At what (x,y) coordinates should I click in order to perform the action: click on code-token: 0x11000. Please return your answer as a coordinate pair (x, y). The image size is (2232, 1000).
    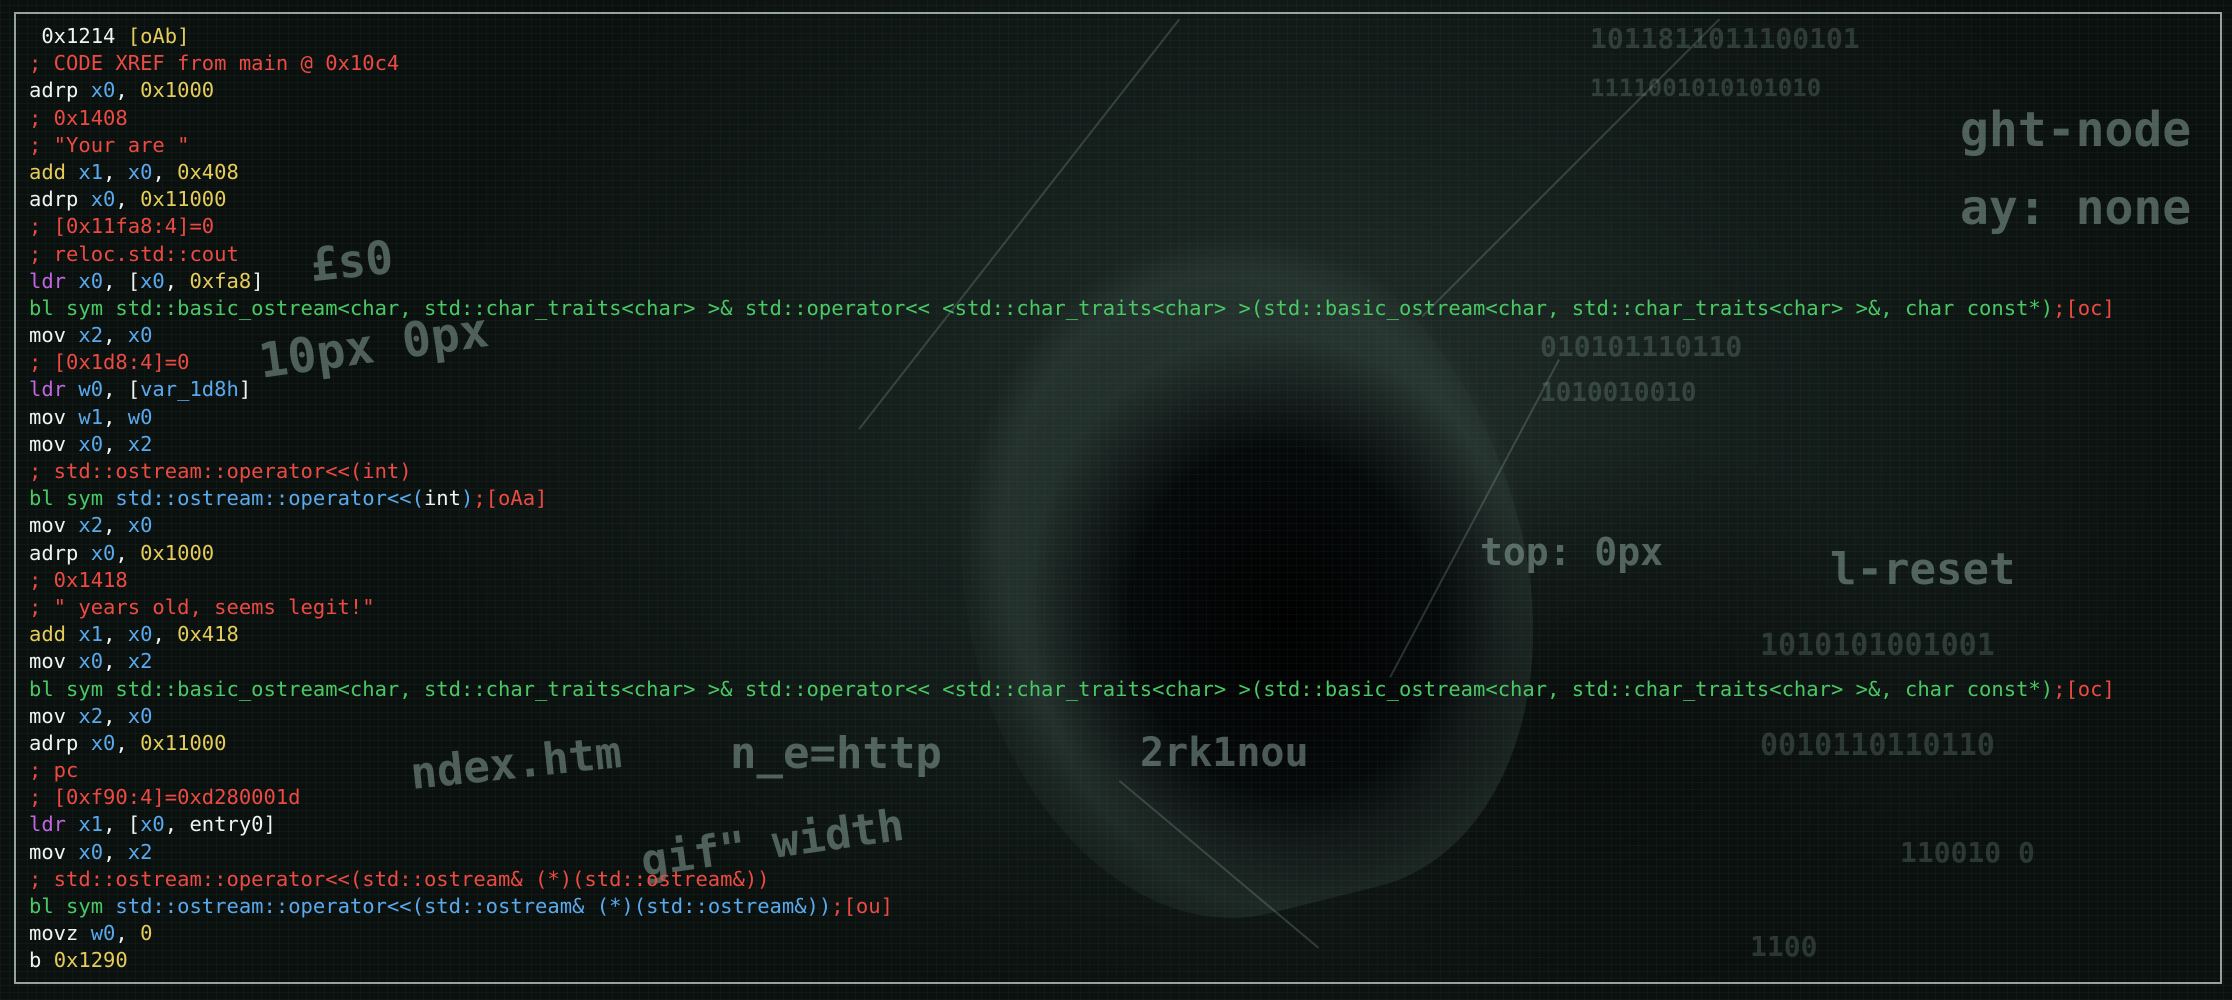
    Looking at the image, I should click on (183, 742).